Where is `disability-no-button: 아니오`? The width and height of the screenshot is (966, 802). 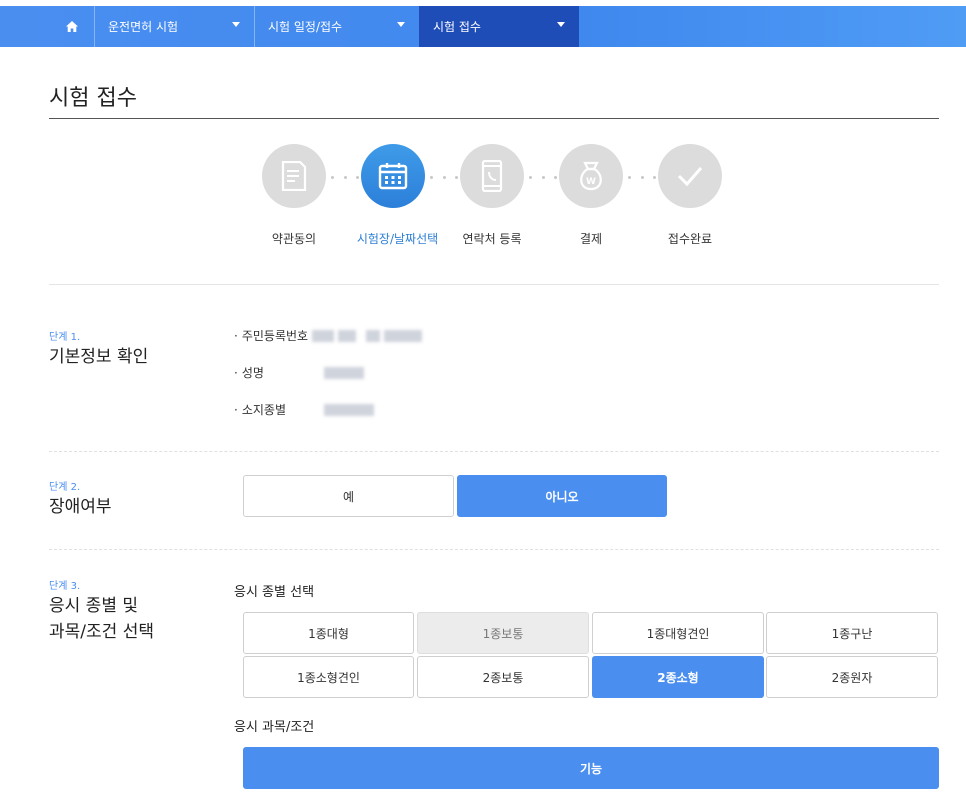
disability-no-button: 아니오 is located at coordinates (562, 496).